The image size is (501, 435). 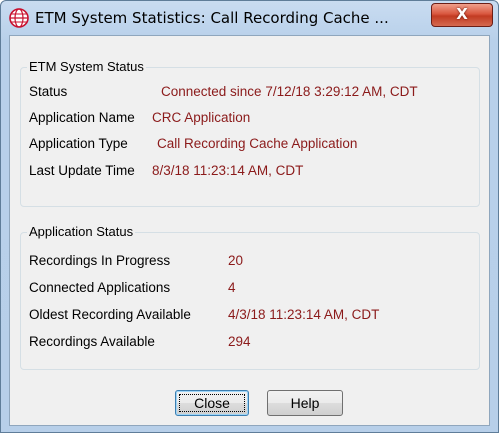 What do you see at coordinates (236, 260) in the screenshot?
I see `recordings-in-progress-value: 20` at bounding box center [236, 260].